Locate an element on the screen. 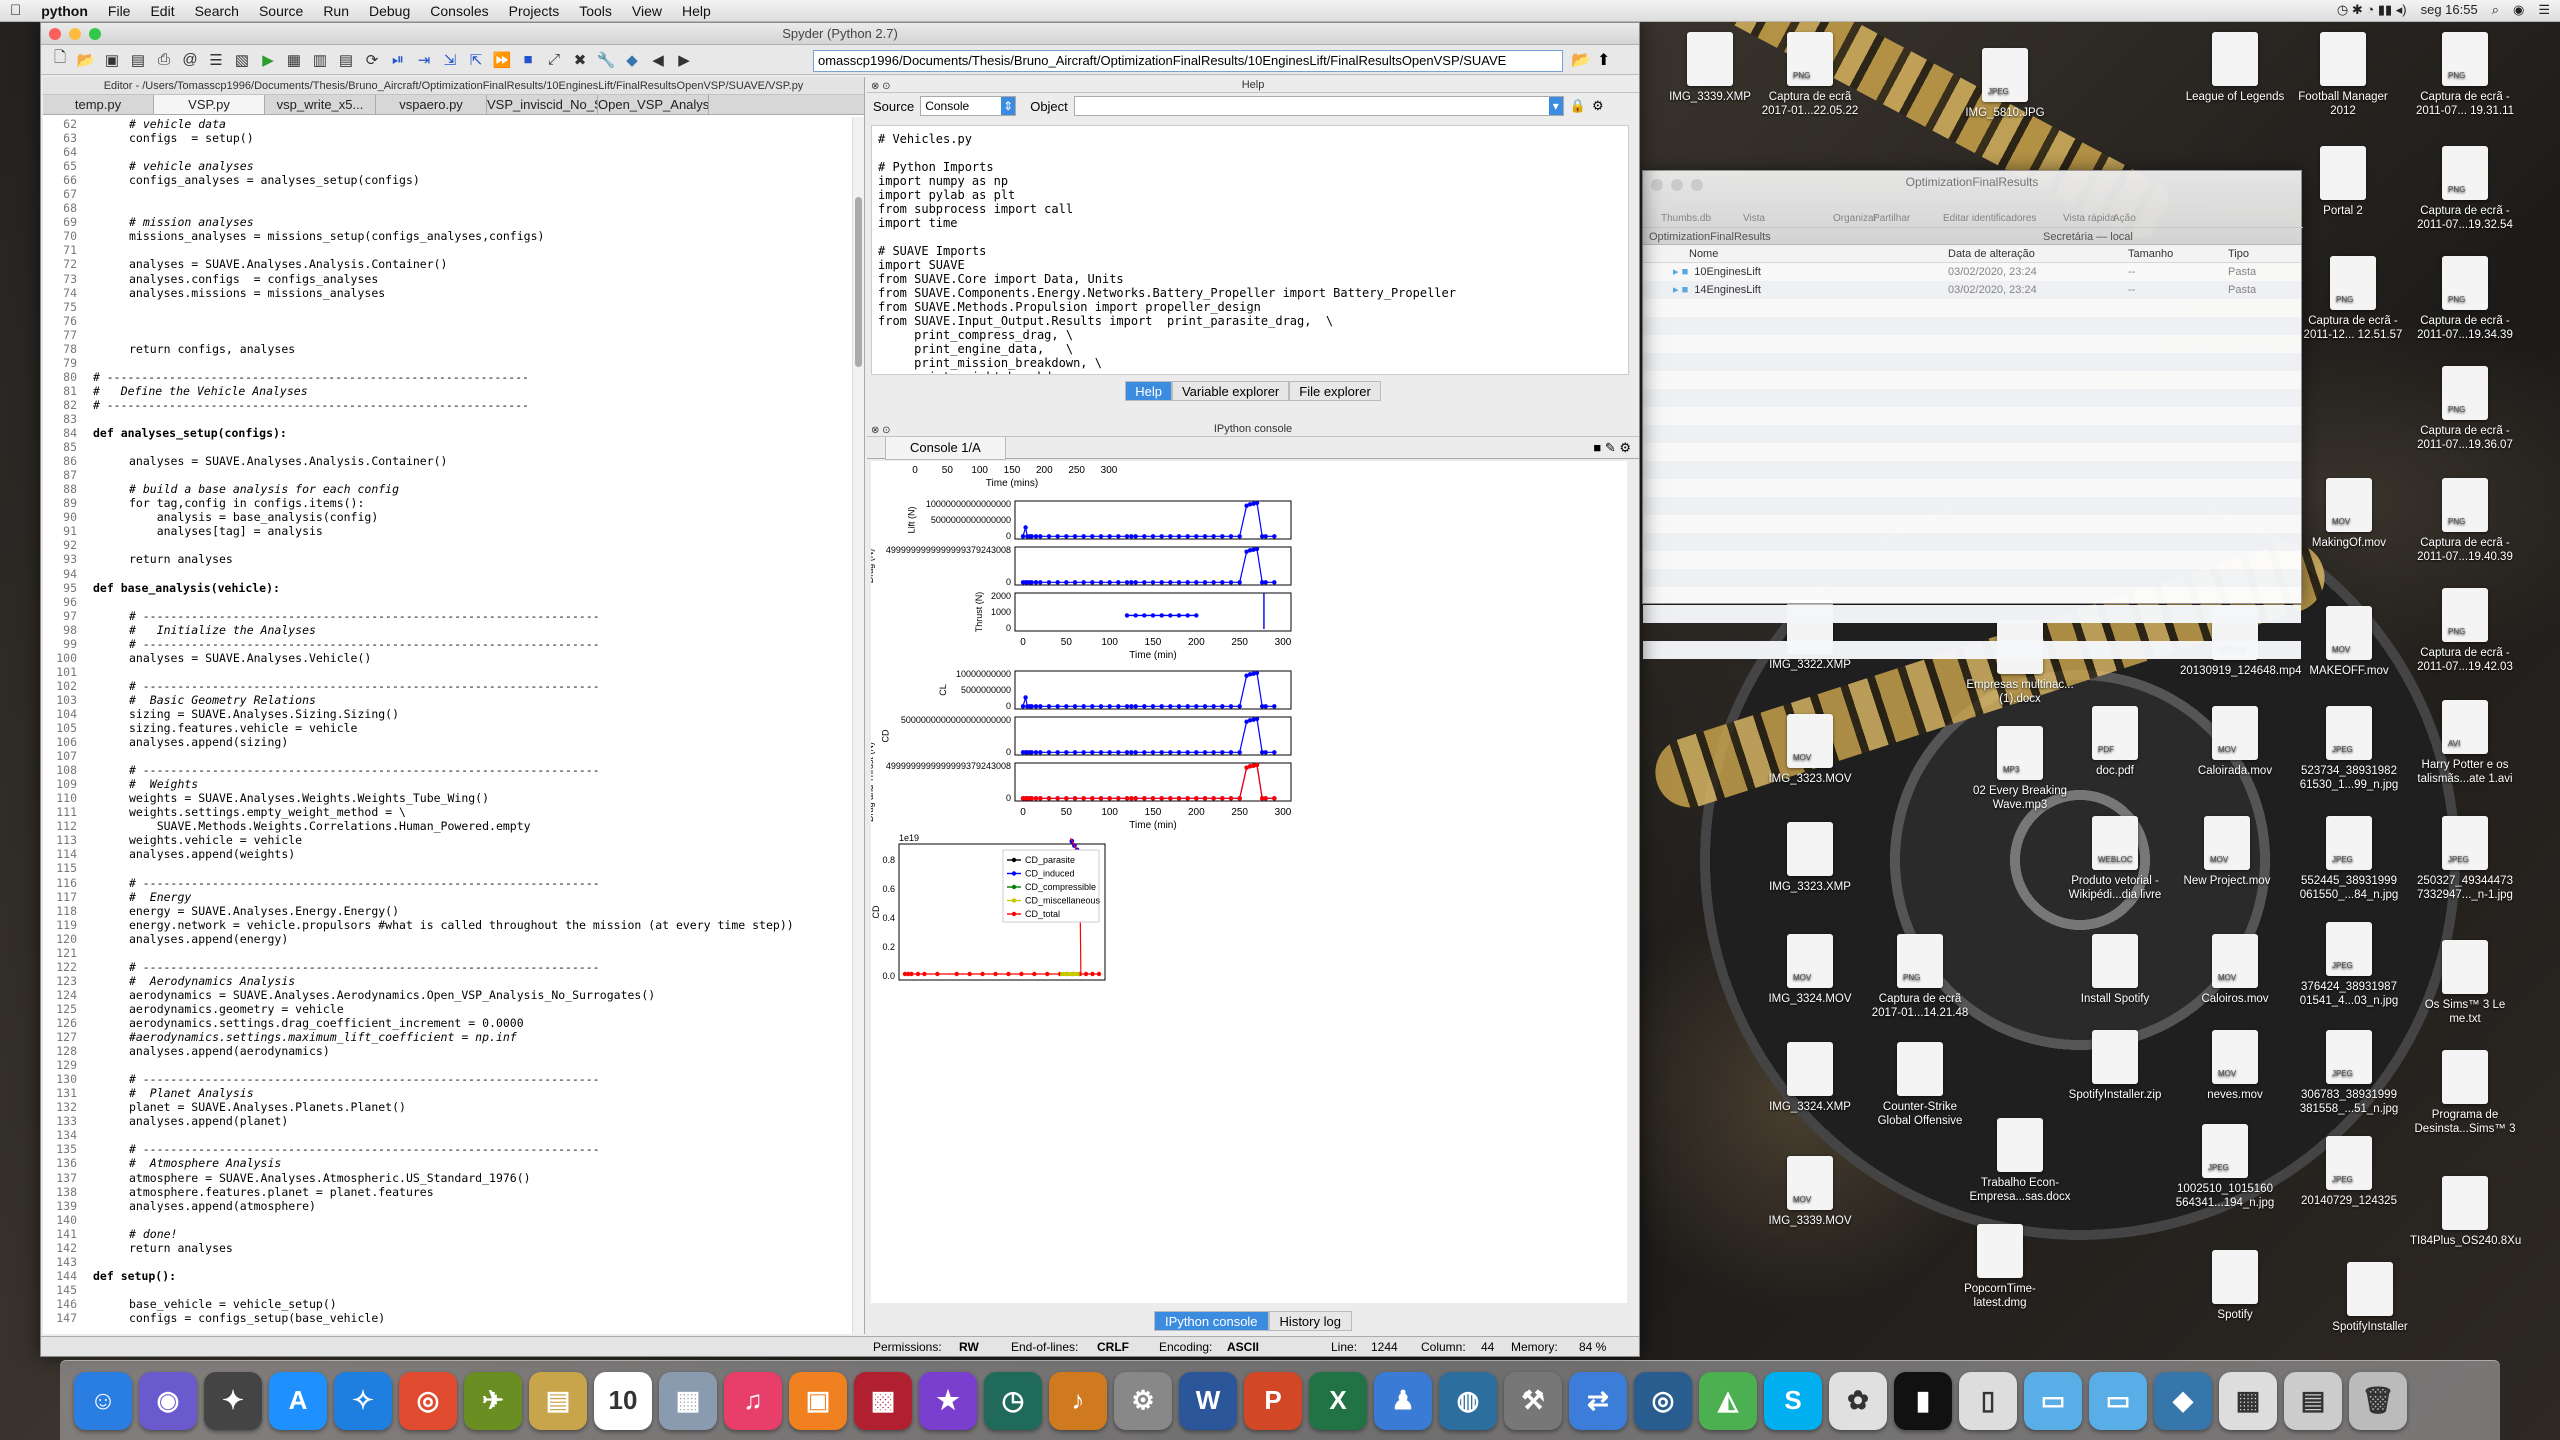 This screenshot has width=2560, height=1440. desktop-icon: PDF doc.pdf is located at coordinates (2115, 742).